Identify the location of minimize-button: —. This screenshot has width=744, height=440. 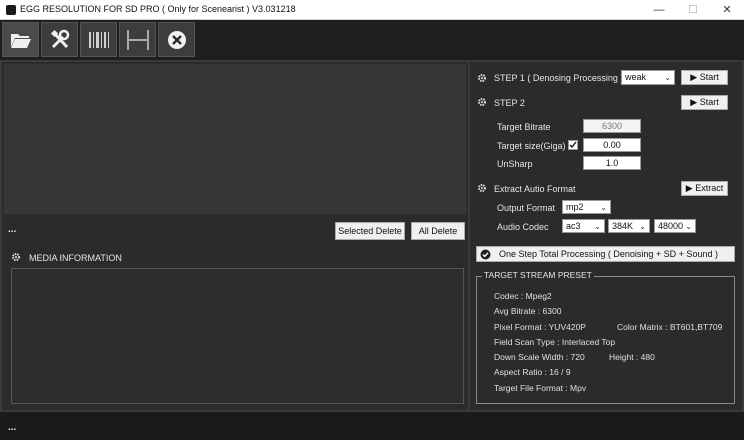
(659, 10).